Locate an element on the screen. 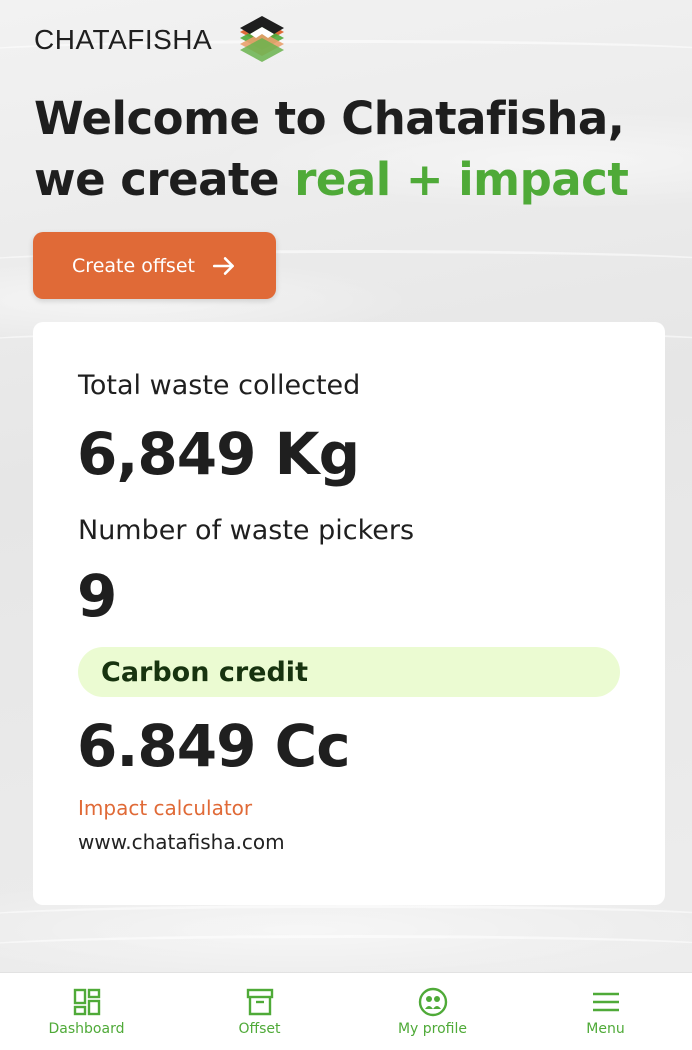  pickers-label: Number of waste pickers is located at coordinates (246, 530).